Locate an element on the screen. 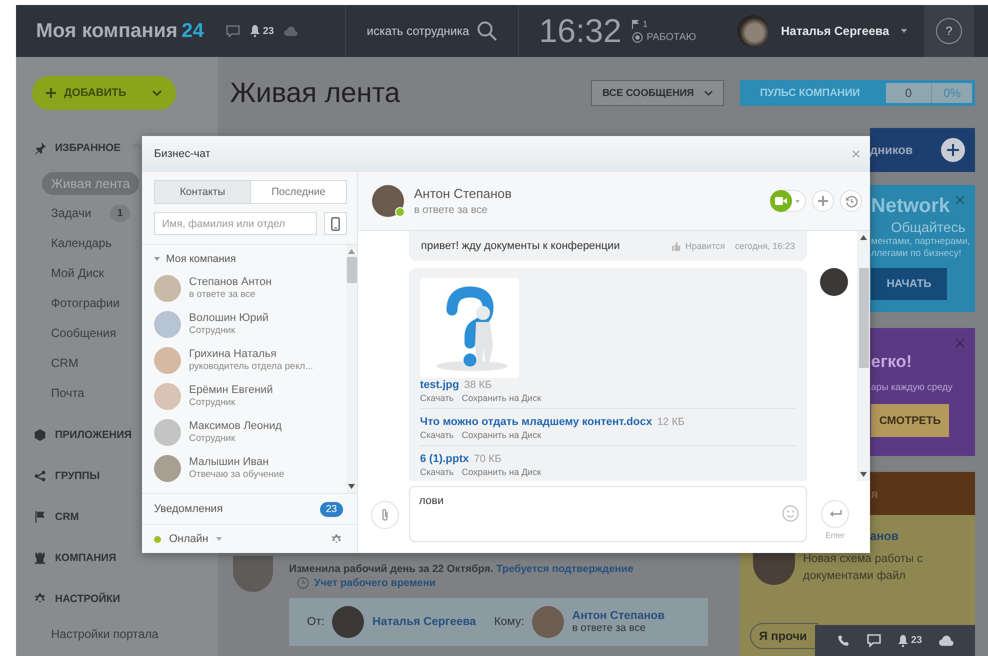 This screenshot has width=988, height=656. sidebar-section: CRM is located at coordinates (67, 516).